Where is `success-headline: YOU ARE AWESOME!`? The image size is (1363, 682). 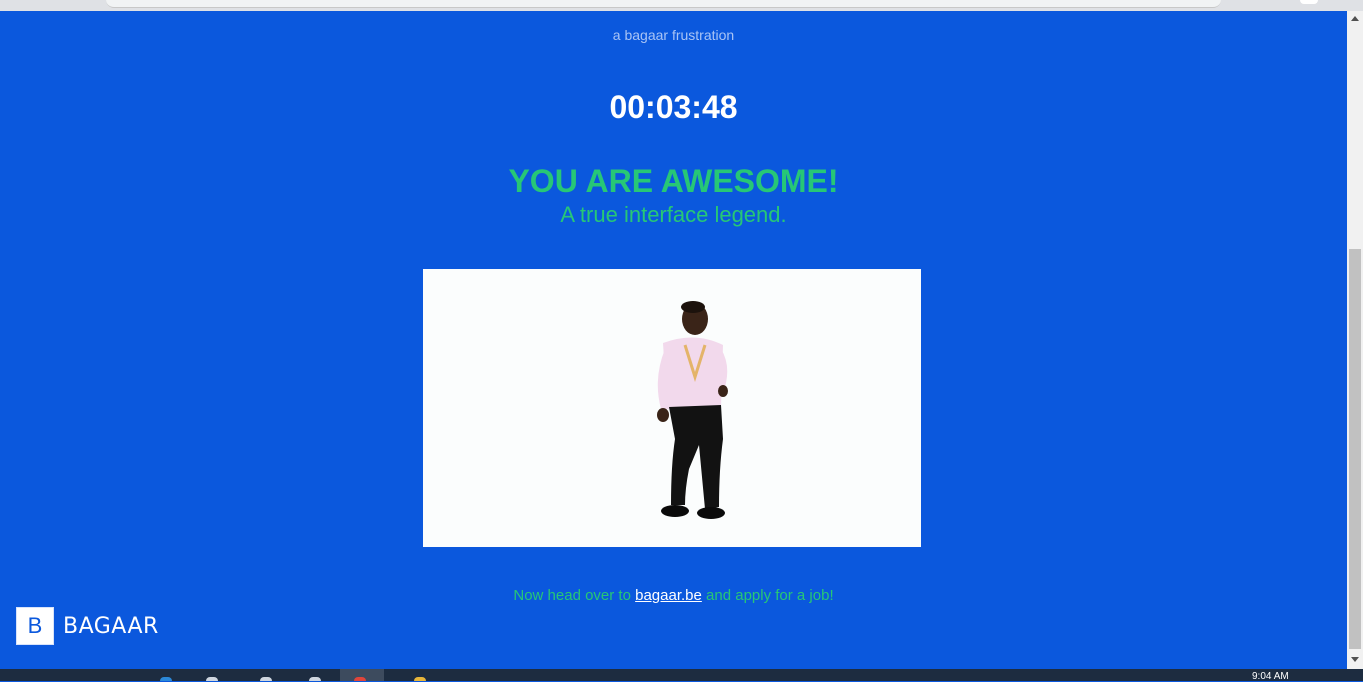 success-headline: YOU ARE AWESOME! is located at coordinates (673, 181).